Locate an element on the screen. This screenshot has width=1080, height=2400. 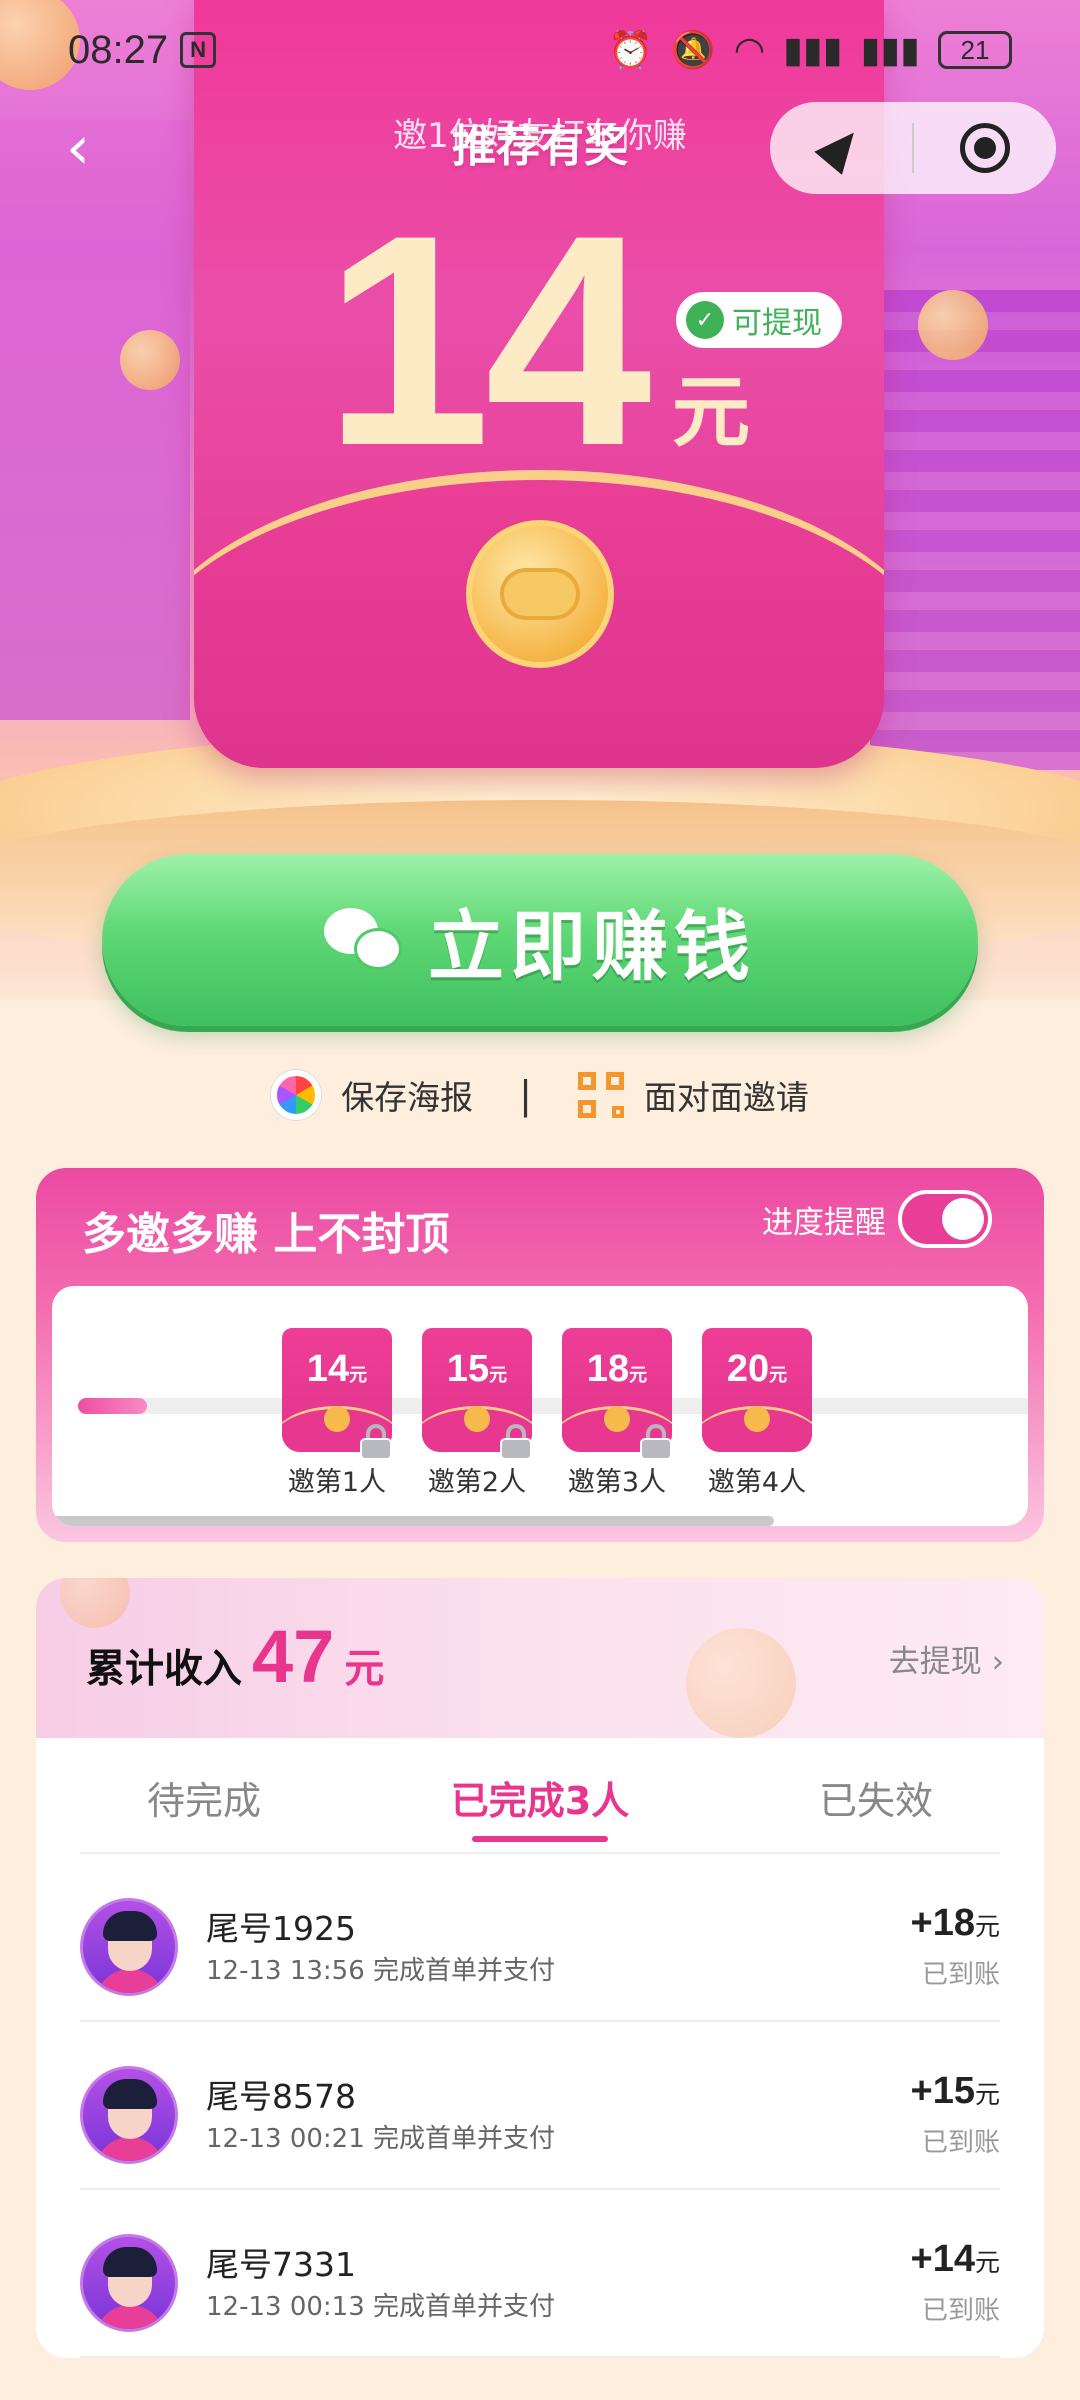
close-miniprogram-button is located at coordinates (985, 148).